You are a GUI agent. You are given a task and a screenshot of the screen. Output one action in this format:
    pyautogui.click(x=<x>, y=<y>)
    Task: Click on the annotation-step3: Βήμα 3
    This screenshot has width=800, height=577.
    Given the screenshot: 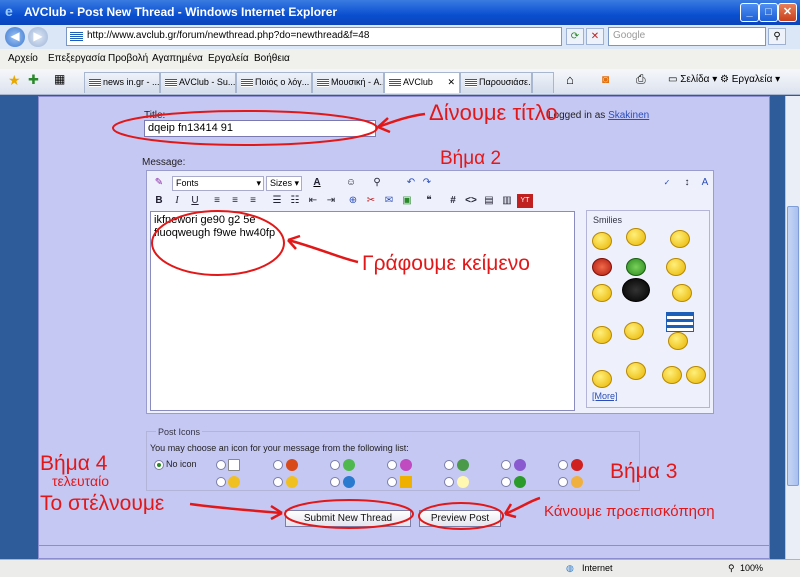 What is the action you would take?
    pyautogui.click(x=644, y=471)
    